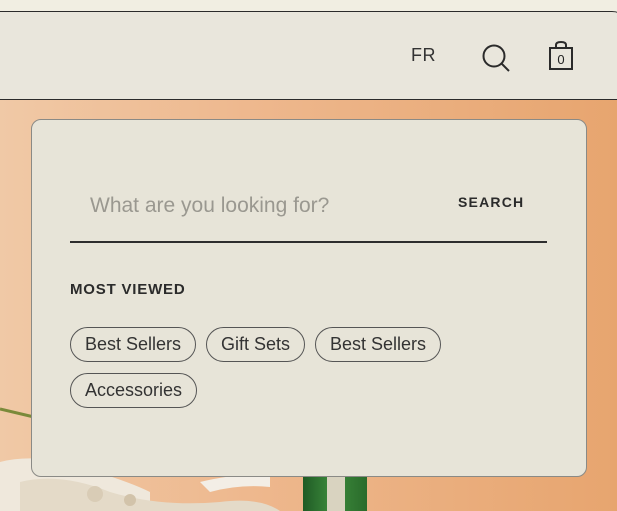 This screenshot has width=617, height=511. Describe the element at coordinates (256, 344) in the screenshot. I see `chip-gift-sets: Gift Sets` at that location.